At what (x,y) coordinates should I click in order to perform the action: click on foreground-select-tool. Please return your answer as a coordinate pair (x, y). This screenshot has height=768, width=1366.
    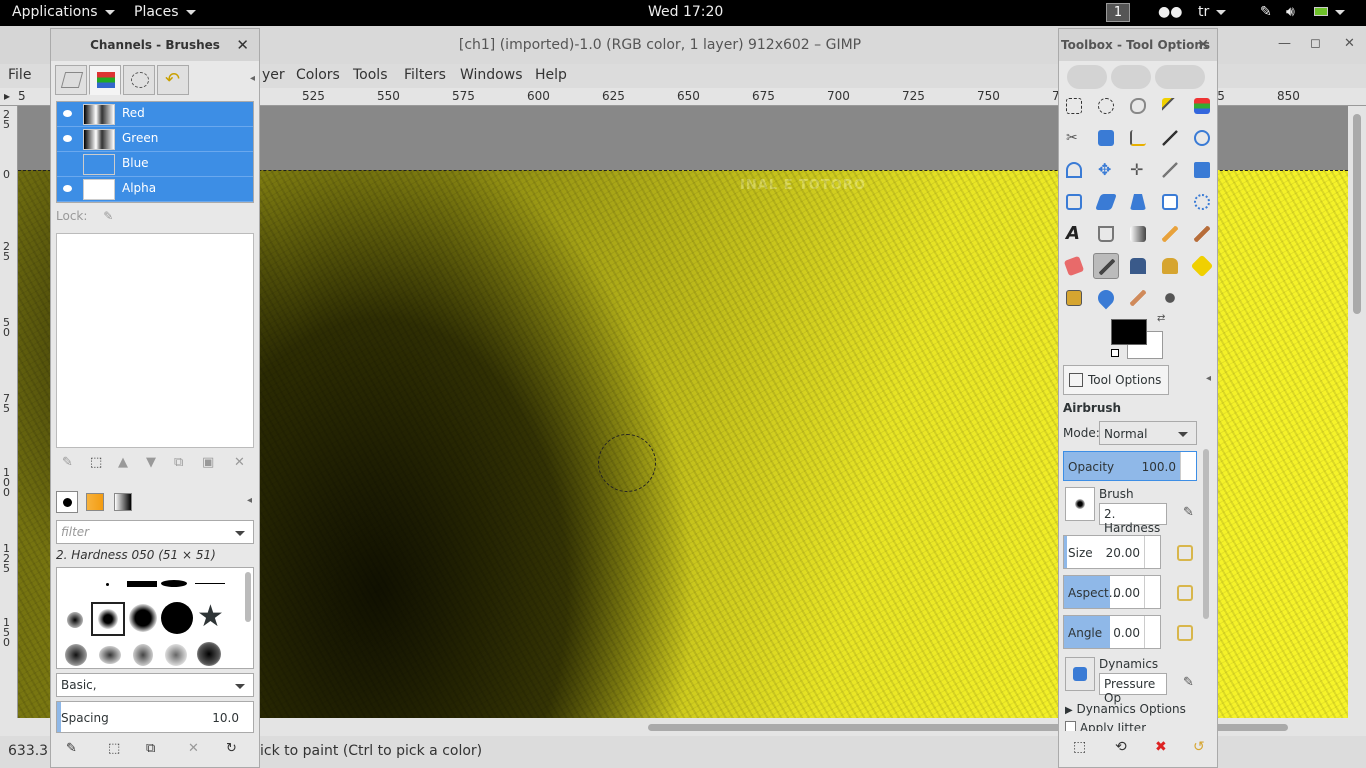
    Looking at the image, I should click on (1106, 138).